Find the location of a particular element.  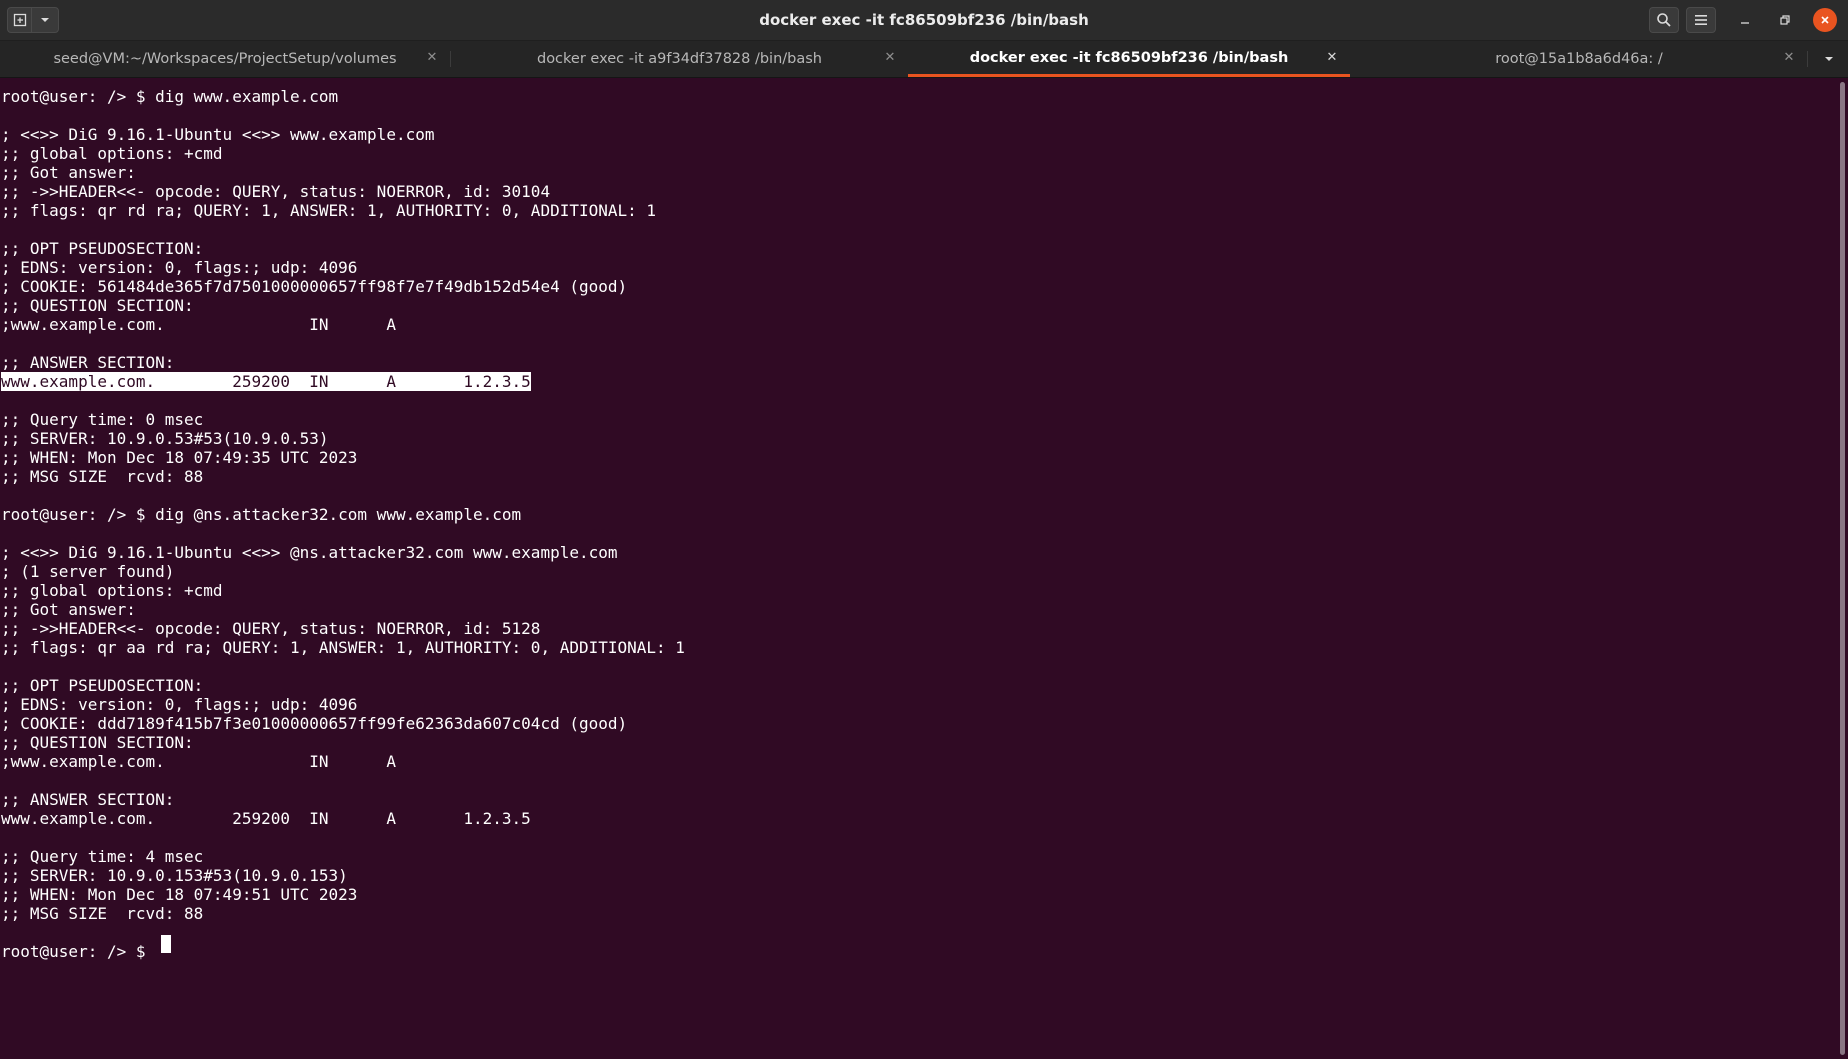

title-bar: docker exec -it fc86509bf236 /bin/bash is located at coordinates (924, 20).